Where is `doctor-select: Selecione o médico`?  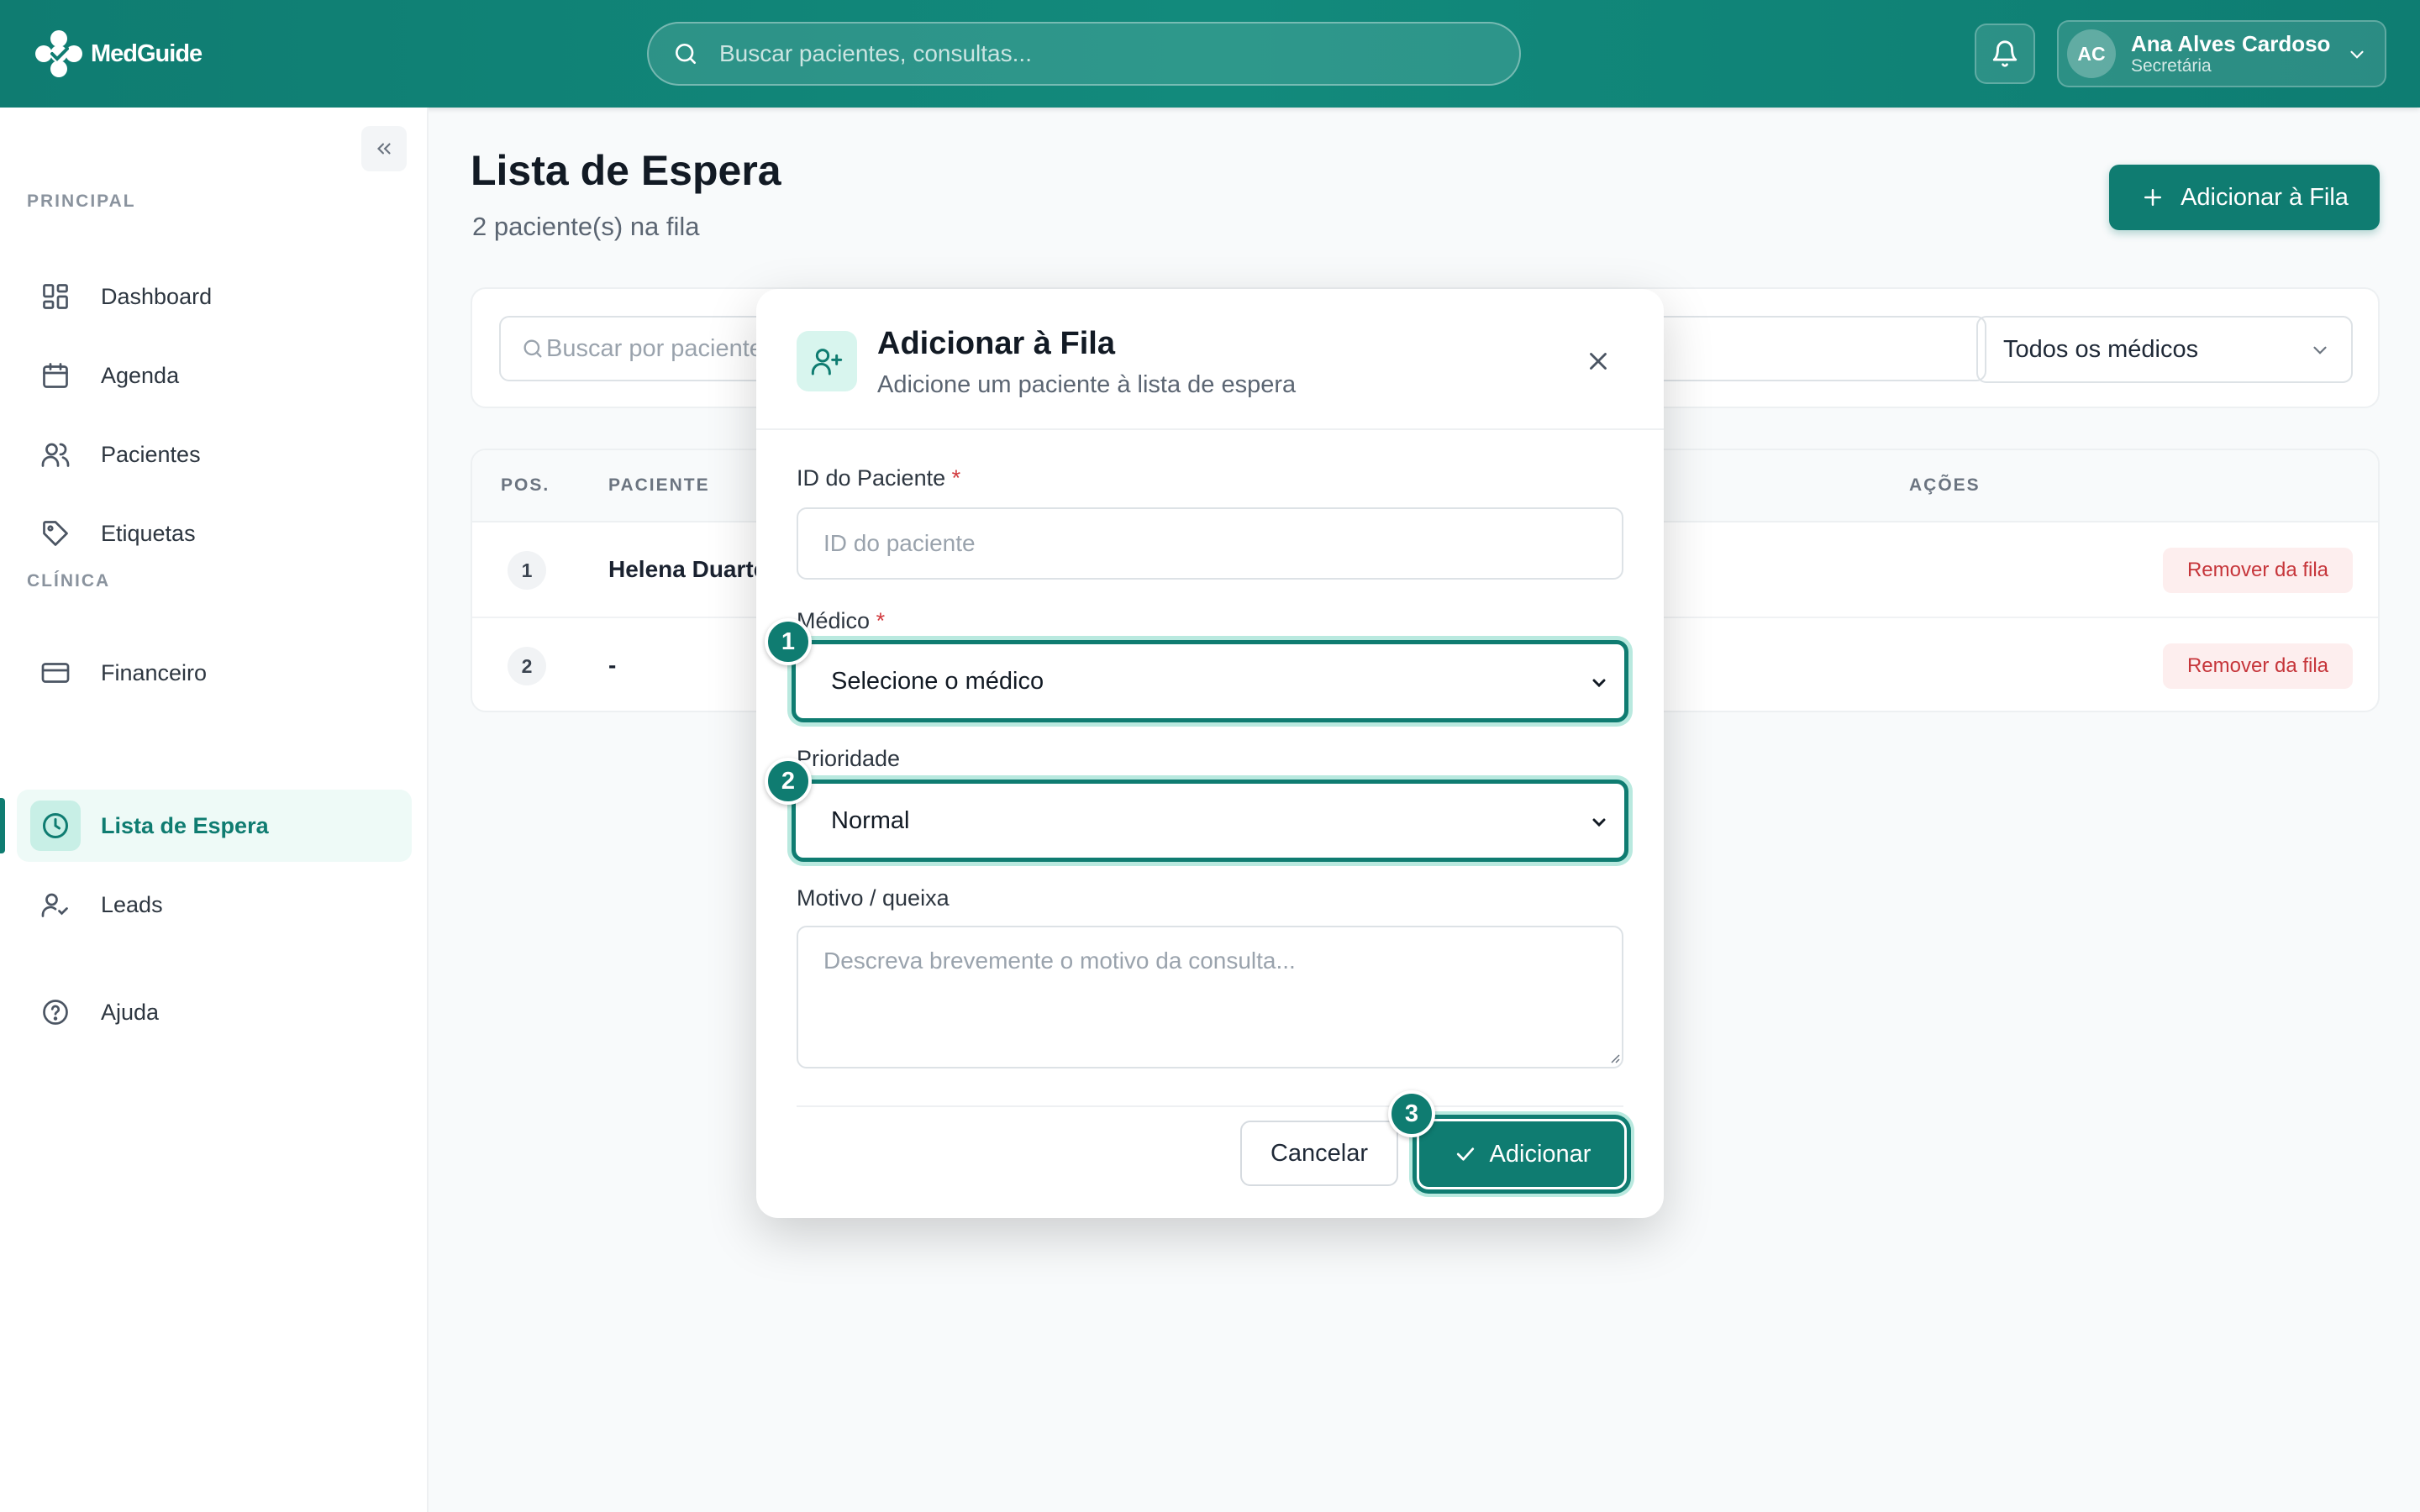
doctor-select: Selecione o médico is located at coordinates (1210, 681).